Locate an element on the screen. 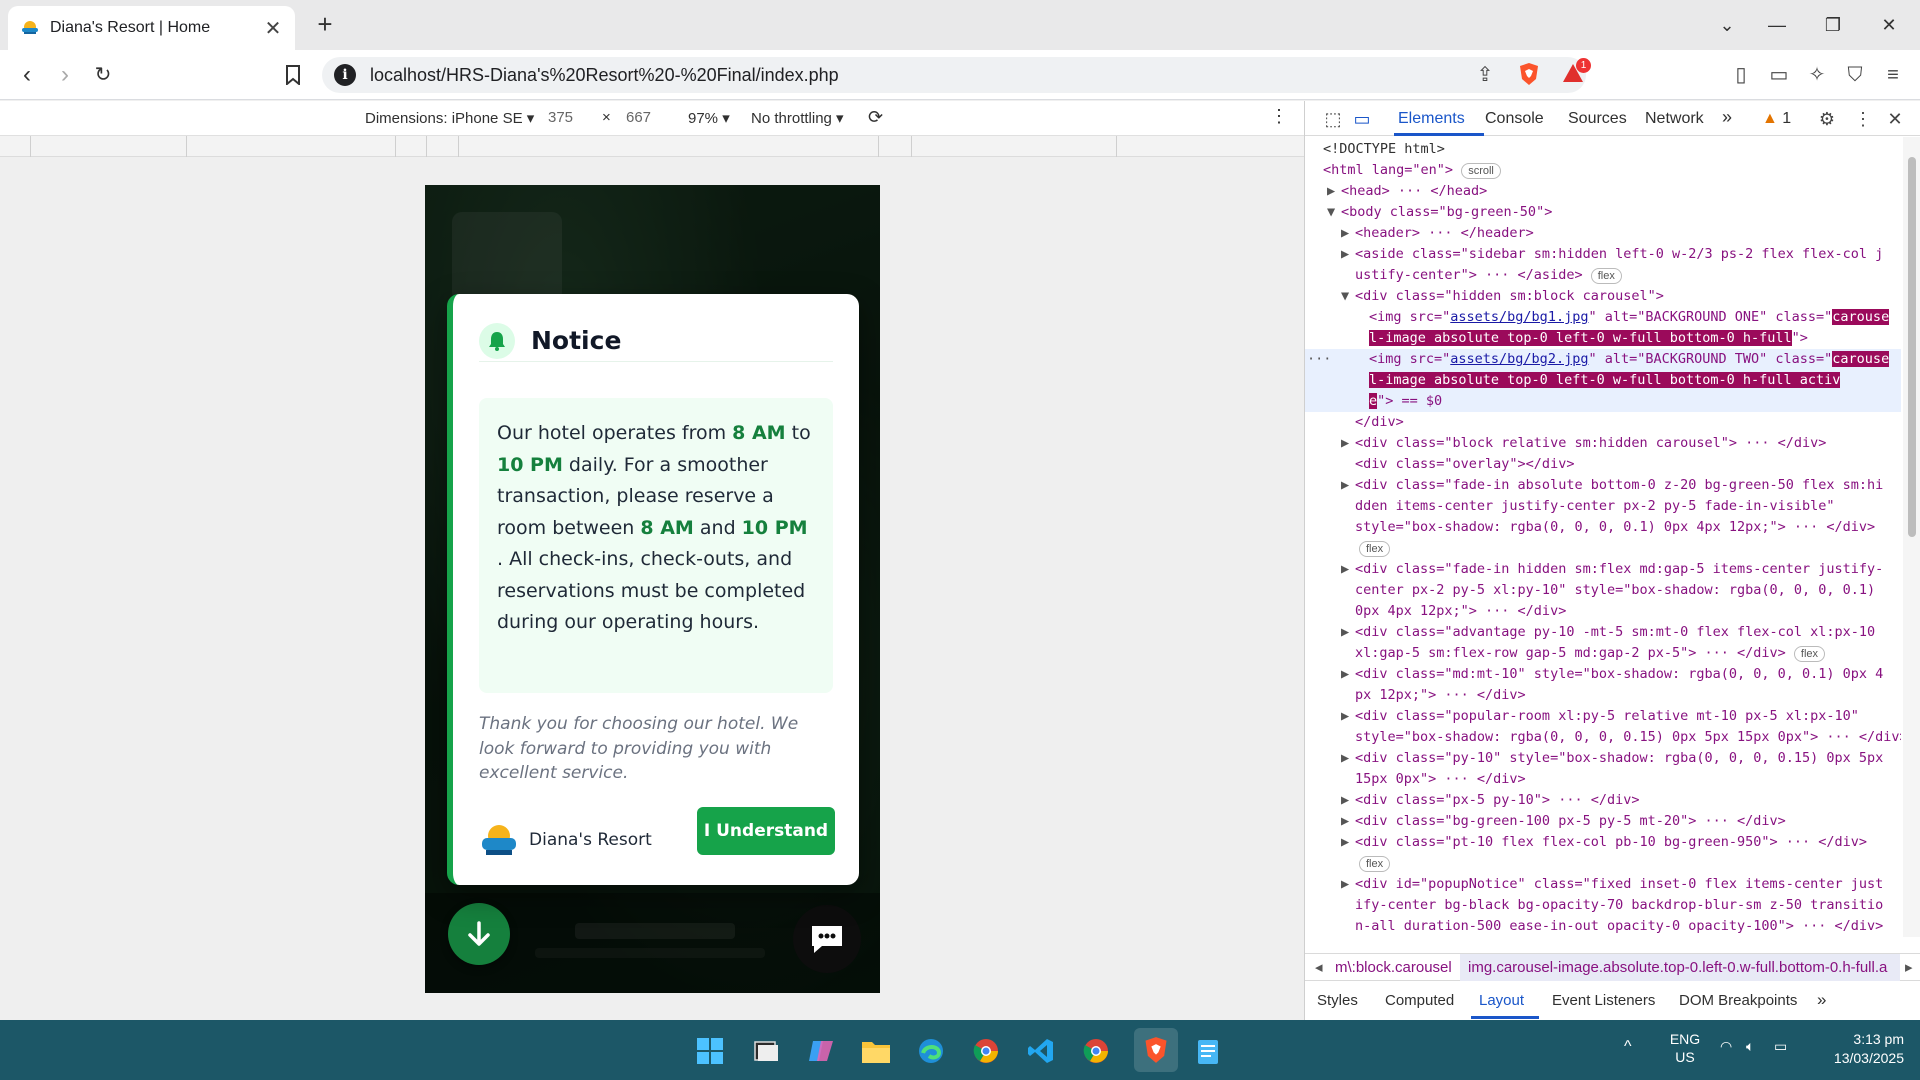 Image resolution: width=1920 pixels, height=1080 pixels. chrome-profile-icon is located at coordinates (1096, 1051).